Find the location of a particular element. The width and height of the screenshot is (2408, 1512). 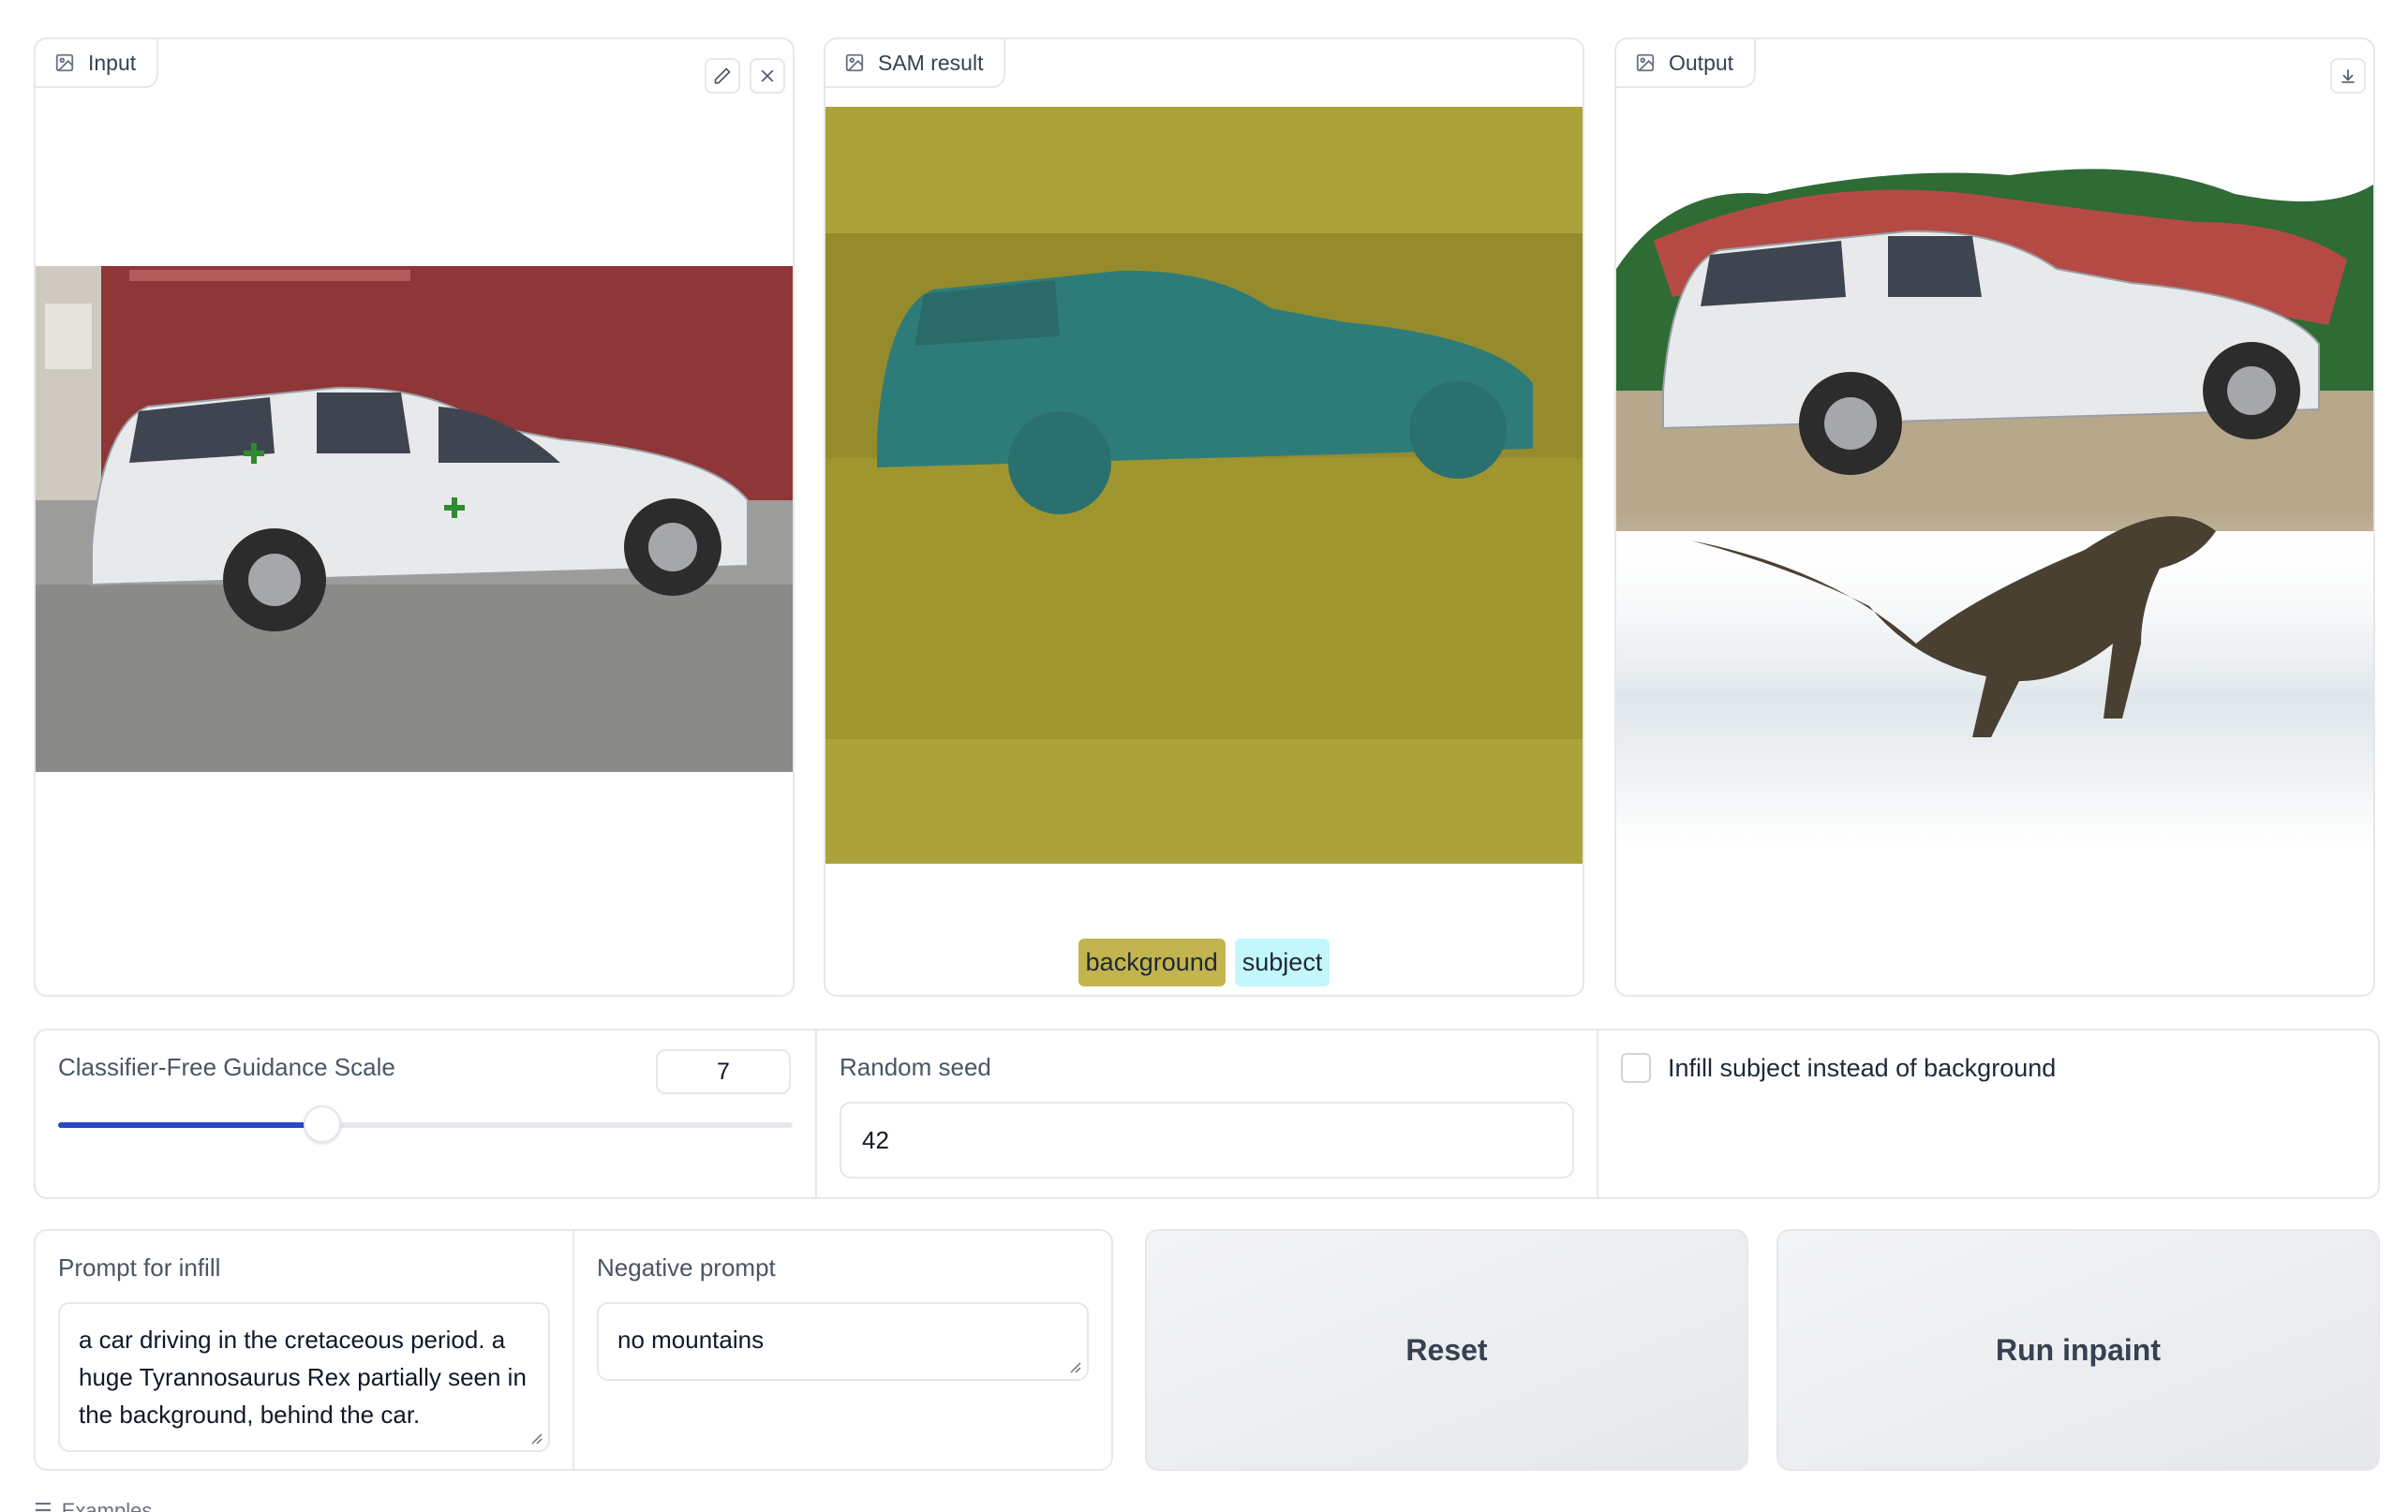

input-image-drawing is located at coordinates (414, 519).